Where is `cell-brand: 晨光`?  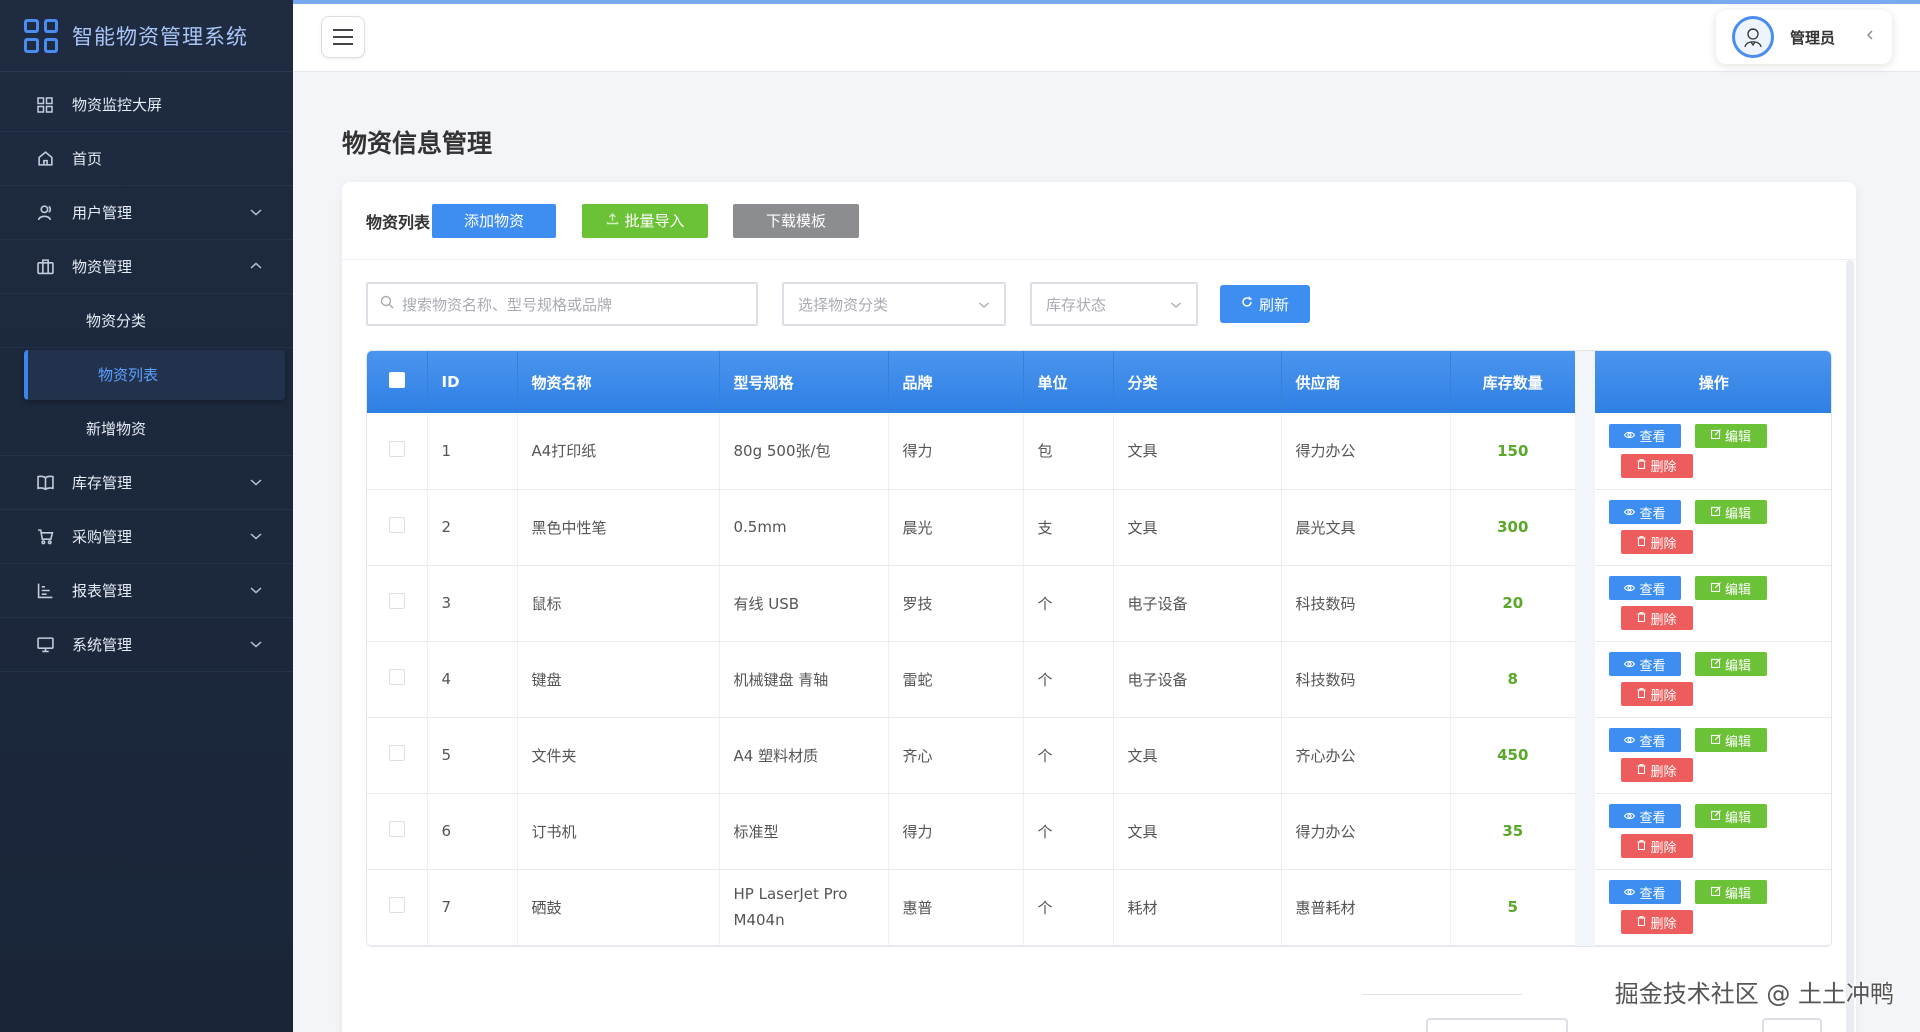 cell-brand: 晨光 is located at coordinates (956, 527).